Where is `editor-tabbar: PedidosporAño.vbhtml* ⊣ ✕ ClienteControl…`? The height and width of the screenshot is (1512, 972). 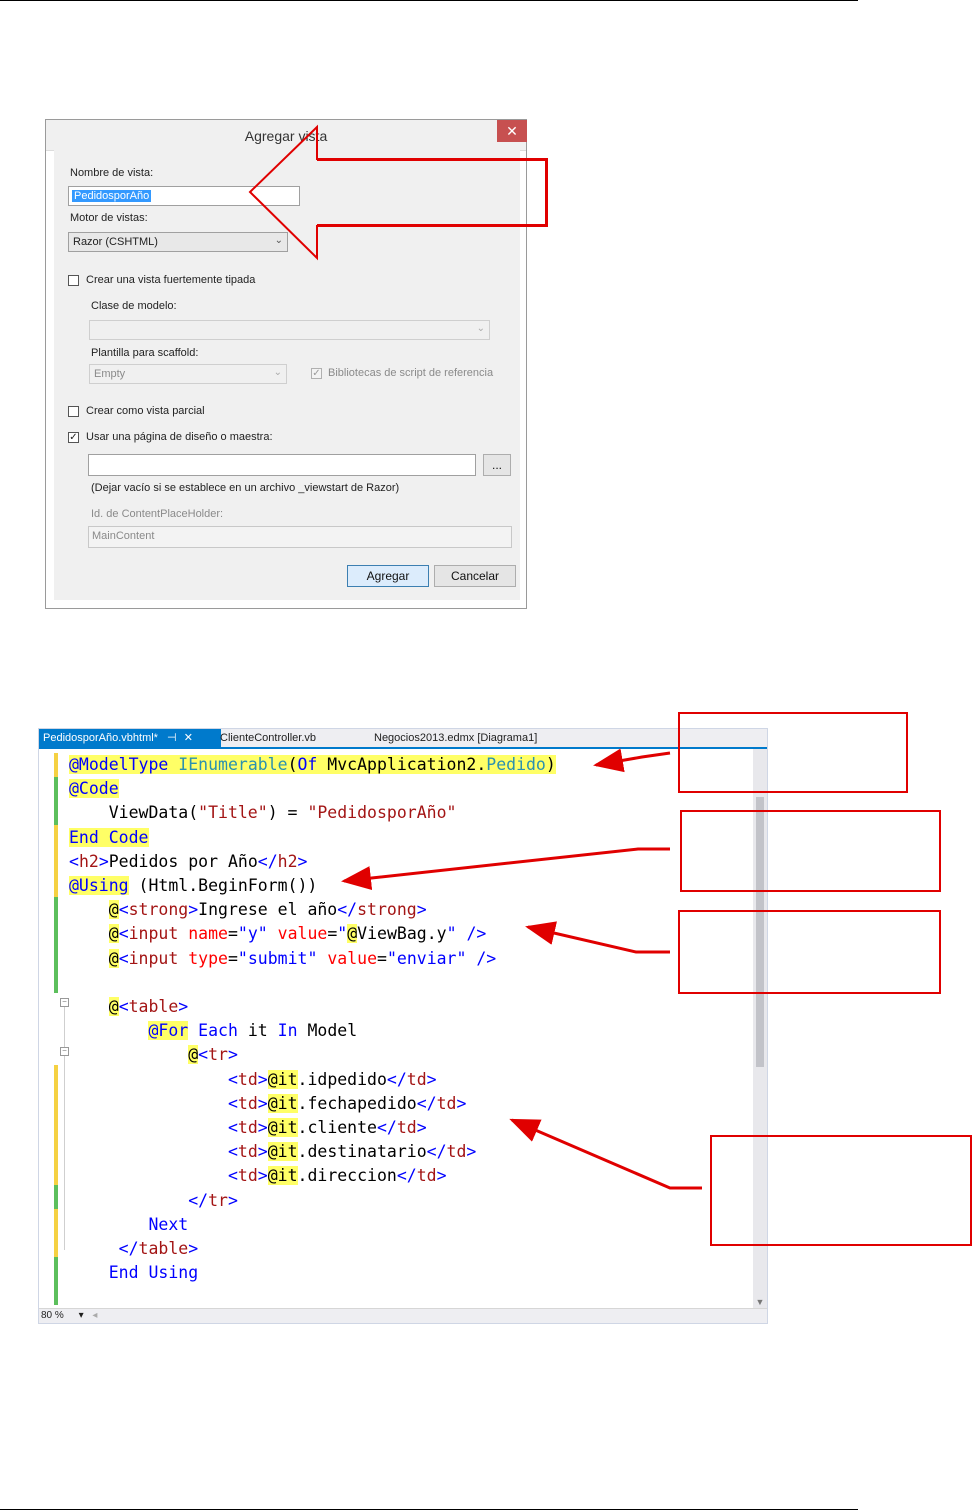
editor-tabbar: PedidosporAño.vbhtml* ⊣ ✕ ClienteControl… is located at coordinates (403, 739).